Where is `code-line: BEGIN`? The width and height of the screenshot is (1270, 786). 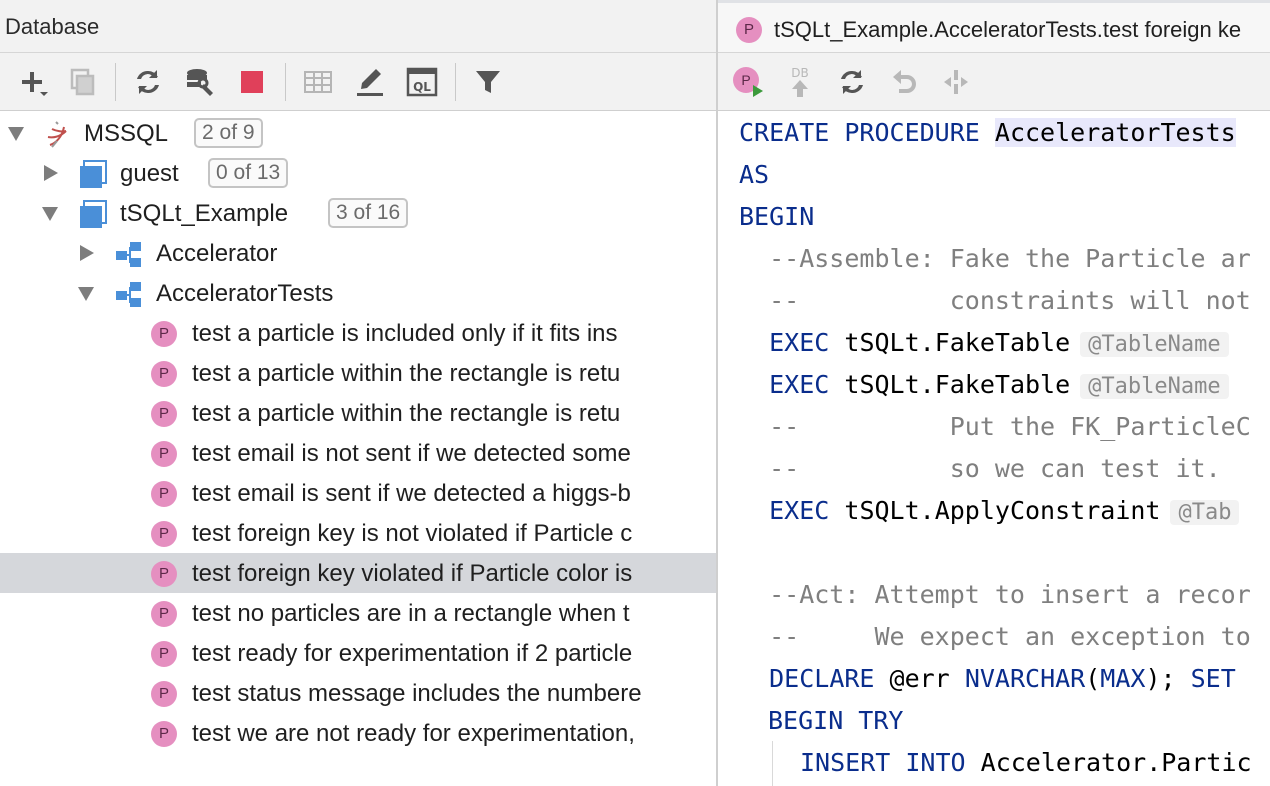 code-line: BEGIN is located at coordinates (777, 216).